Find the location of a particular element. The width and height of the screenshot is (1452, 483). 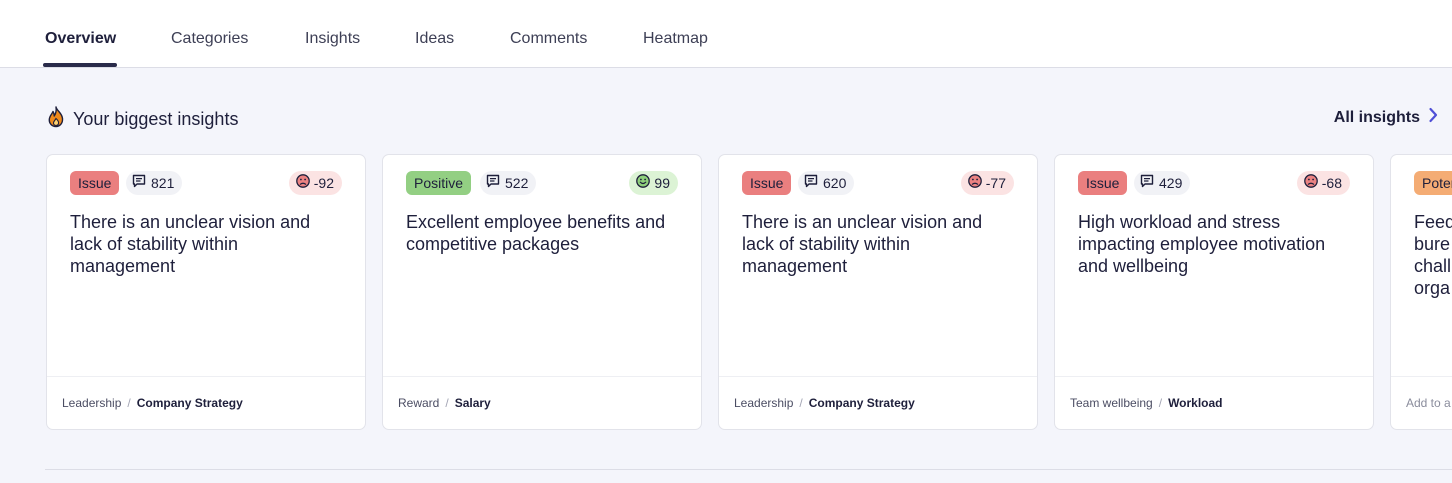

comment-count: 620 is located at coordinates (835, 183).